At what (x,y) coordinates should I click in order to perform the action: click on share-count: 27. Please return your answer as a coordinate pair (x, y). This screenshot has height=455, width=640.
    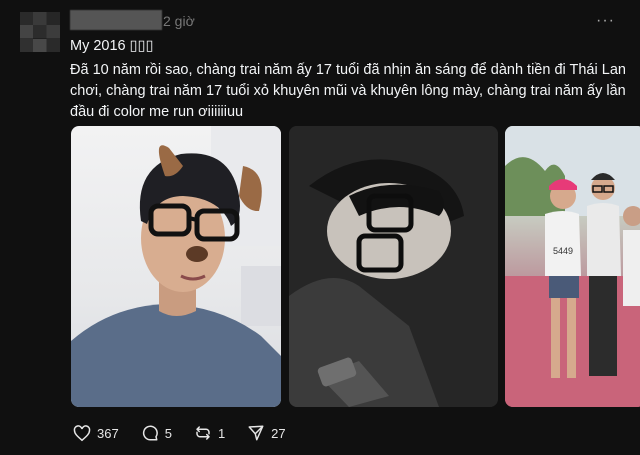
    Looking at the image, I should click on (278, 433).